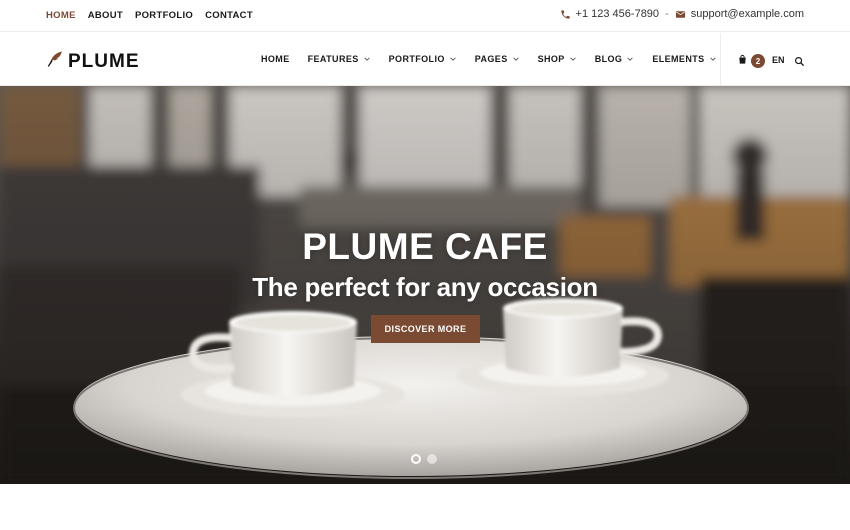 The width and height of the screenshot is (850, 530). I want to click on main-nav-pages: PAGES, so click(497, 59).